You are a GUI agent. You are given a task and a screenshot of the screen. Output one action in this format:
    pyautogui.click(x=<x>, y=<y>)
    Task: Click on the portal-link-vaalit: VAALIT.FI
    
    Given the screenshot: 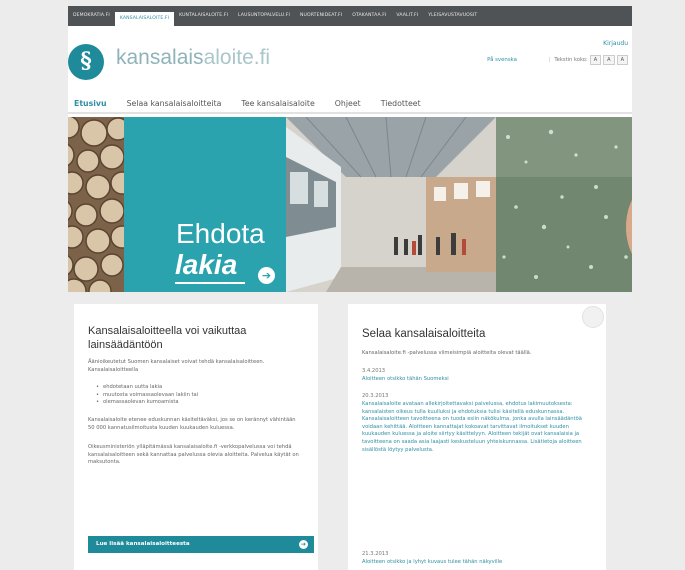 What is the action you would take?
    pyautogui.click(x=407, y=16)
    